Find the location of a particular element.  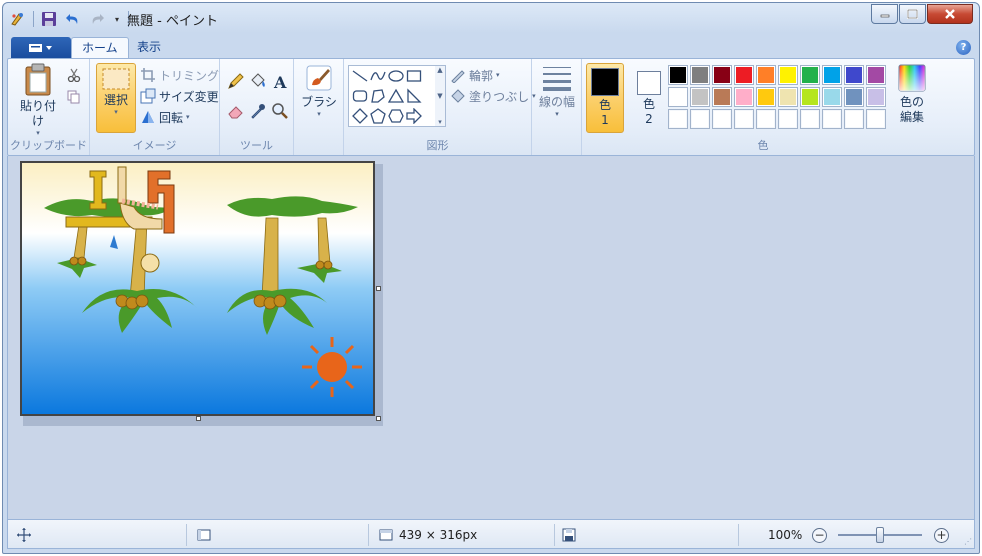

minimize-button is located at coordinates (884, 14).